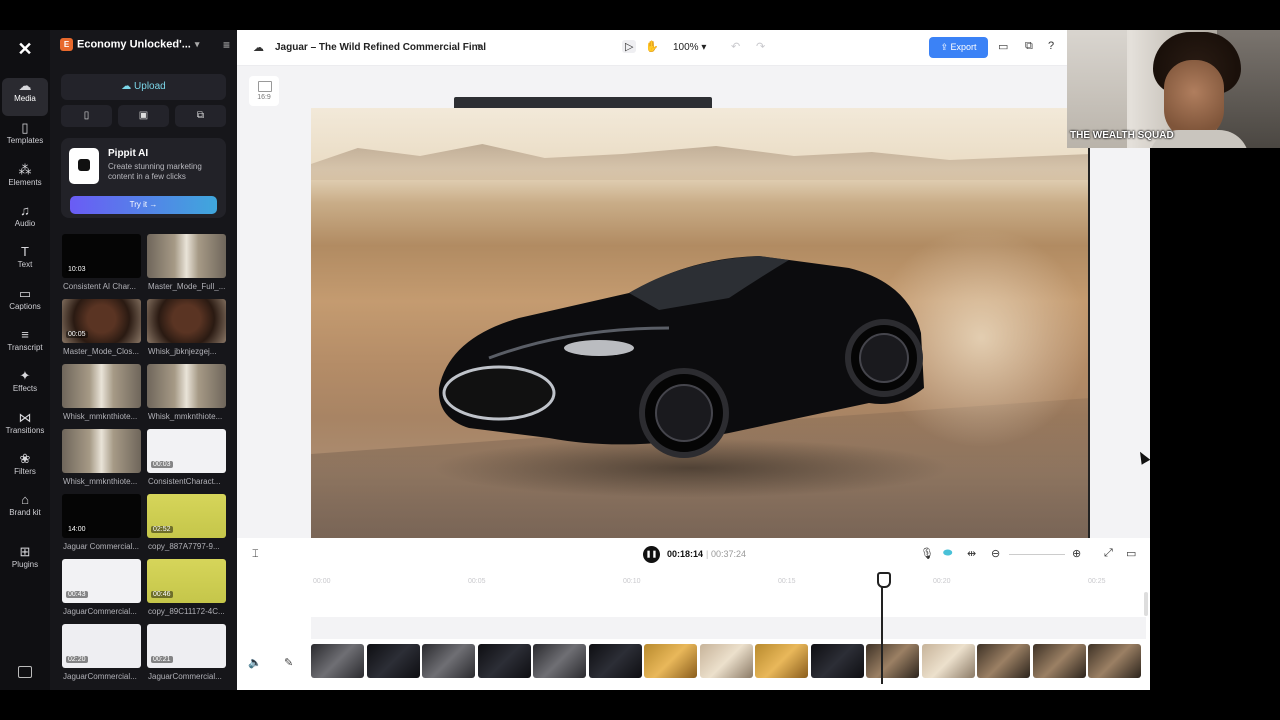 The image size is (1280, 720). Describe the element at coordinates (927, 553) in the screenshot. I see `microphone-icon: 🎙` at that location.